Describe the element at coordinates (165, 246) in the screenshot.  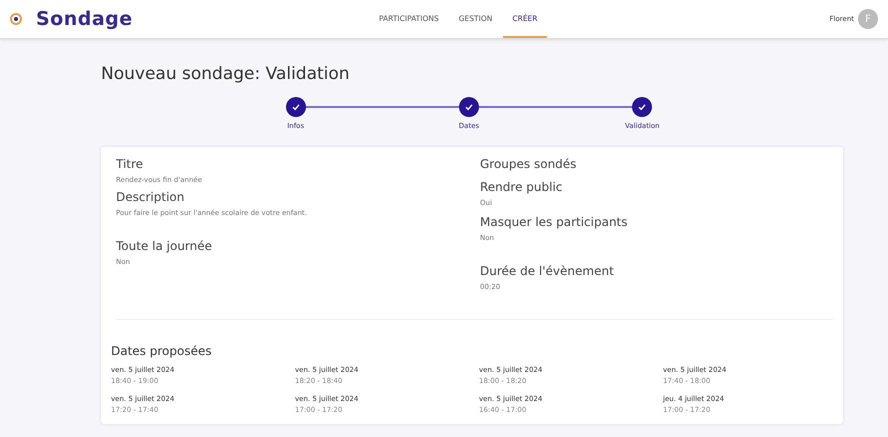
I see `field-label: Toute la journée` at that location.